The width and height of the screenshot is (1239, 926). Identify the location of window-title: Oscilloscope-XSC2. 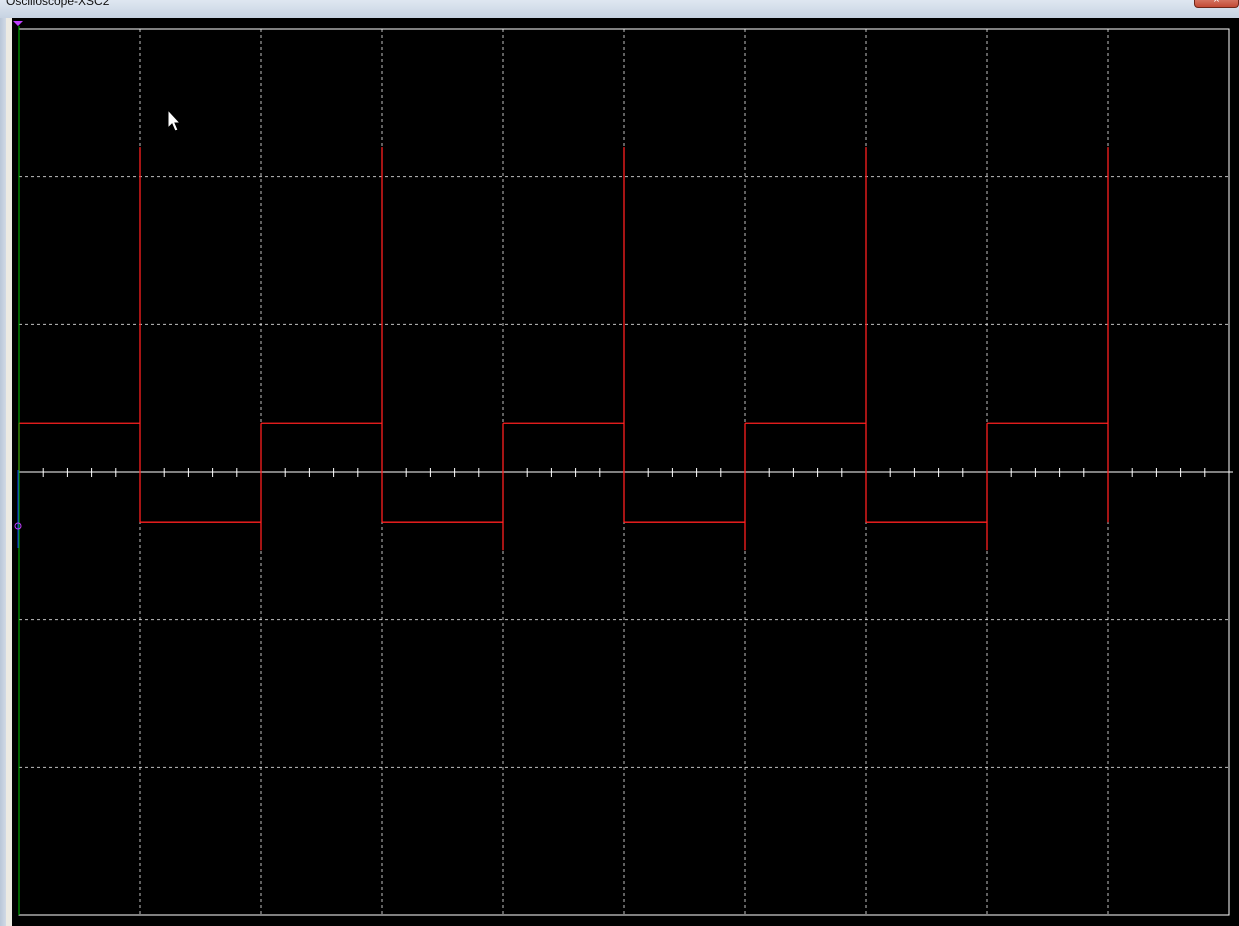
(58, 4).